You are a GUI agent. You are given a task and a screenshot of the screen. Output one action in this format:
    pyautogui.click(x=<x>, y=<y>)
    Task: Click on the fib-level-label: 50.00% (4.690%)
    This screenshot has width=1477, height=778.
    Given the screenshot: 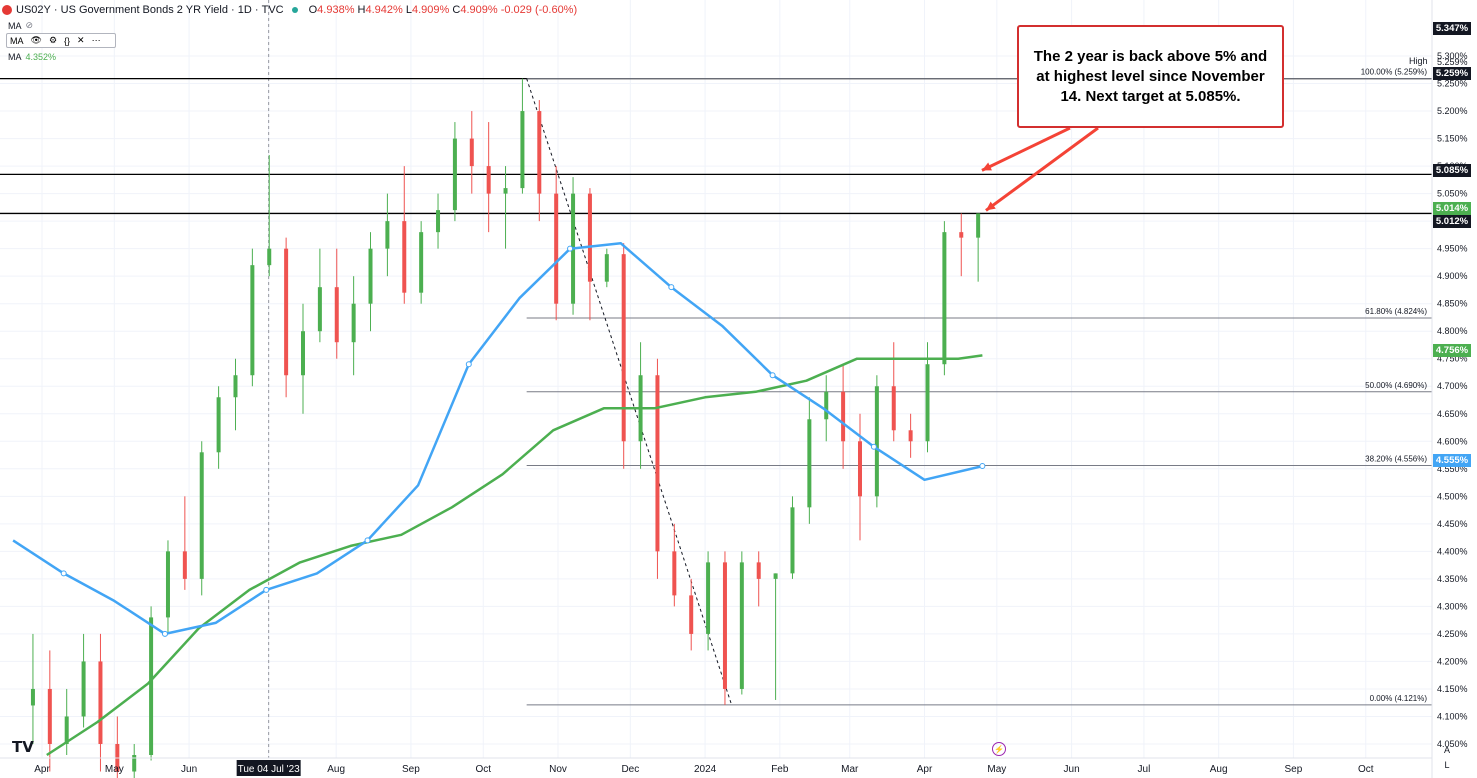 What is the action you would take?
    pyautogui.click(x=1396, y=385)
    